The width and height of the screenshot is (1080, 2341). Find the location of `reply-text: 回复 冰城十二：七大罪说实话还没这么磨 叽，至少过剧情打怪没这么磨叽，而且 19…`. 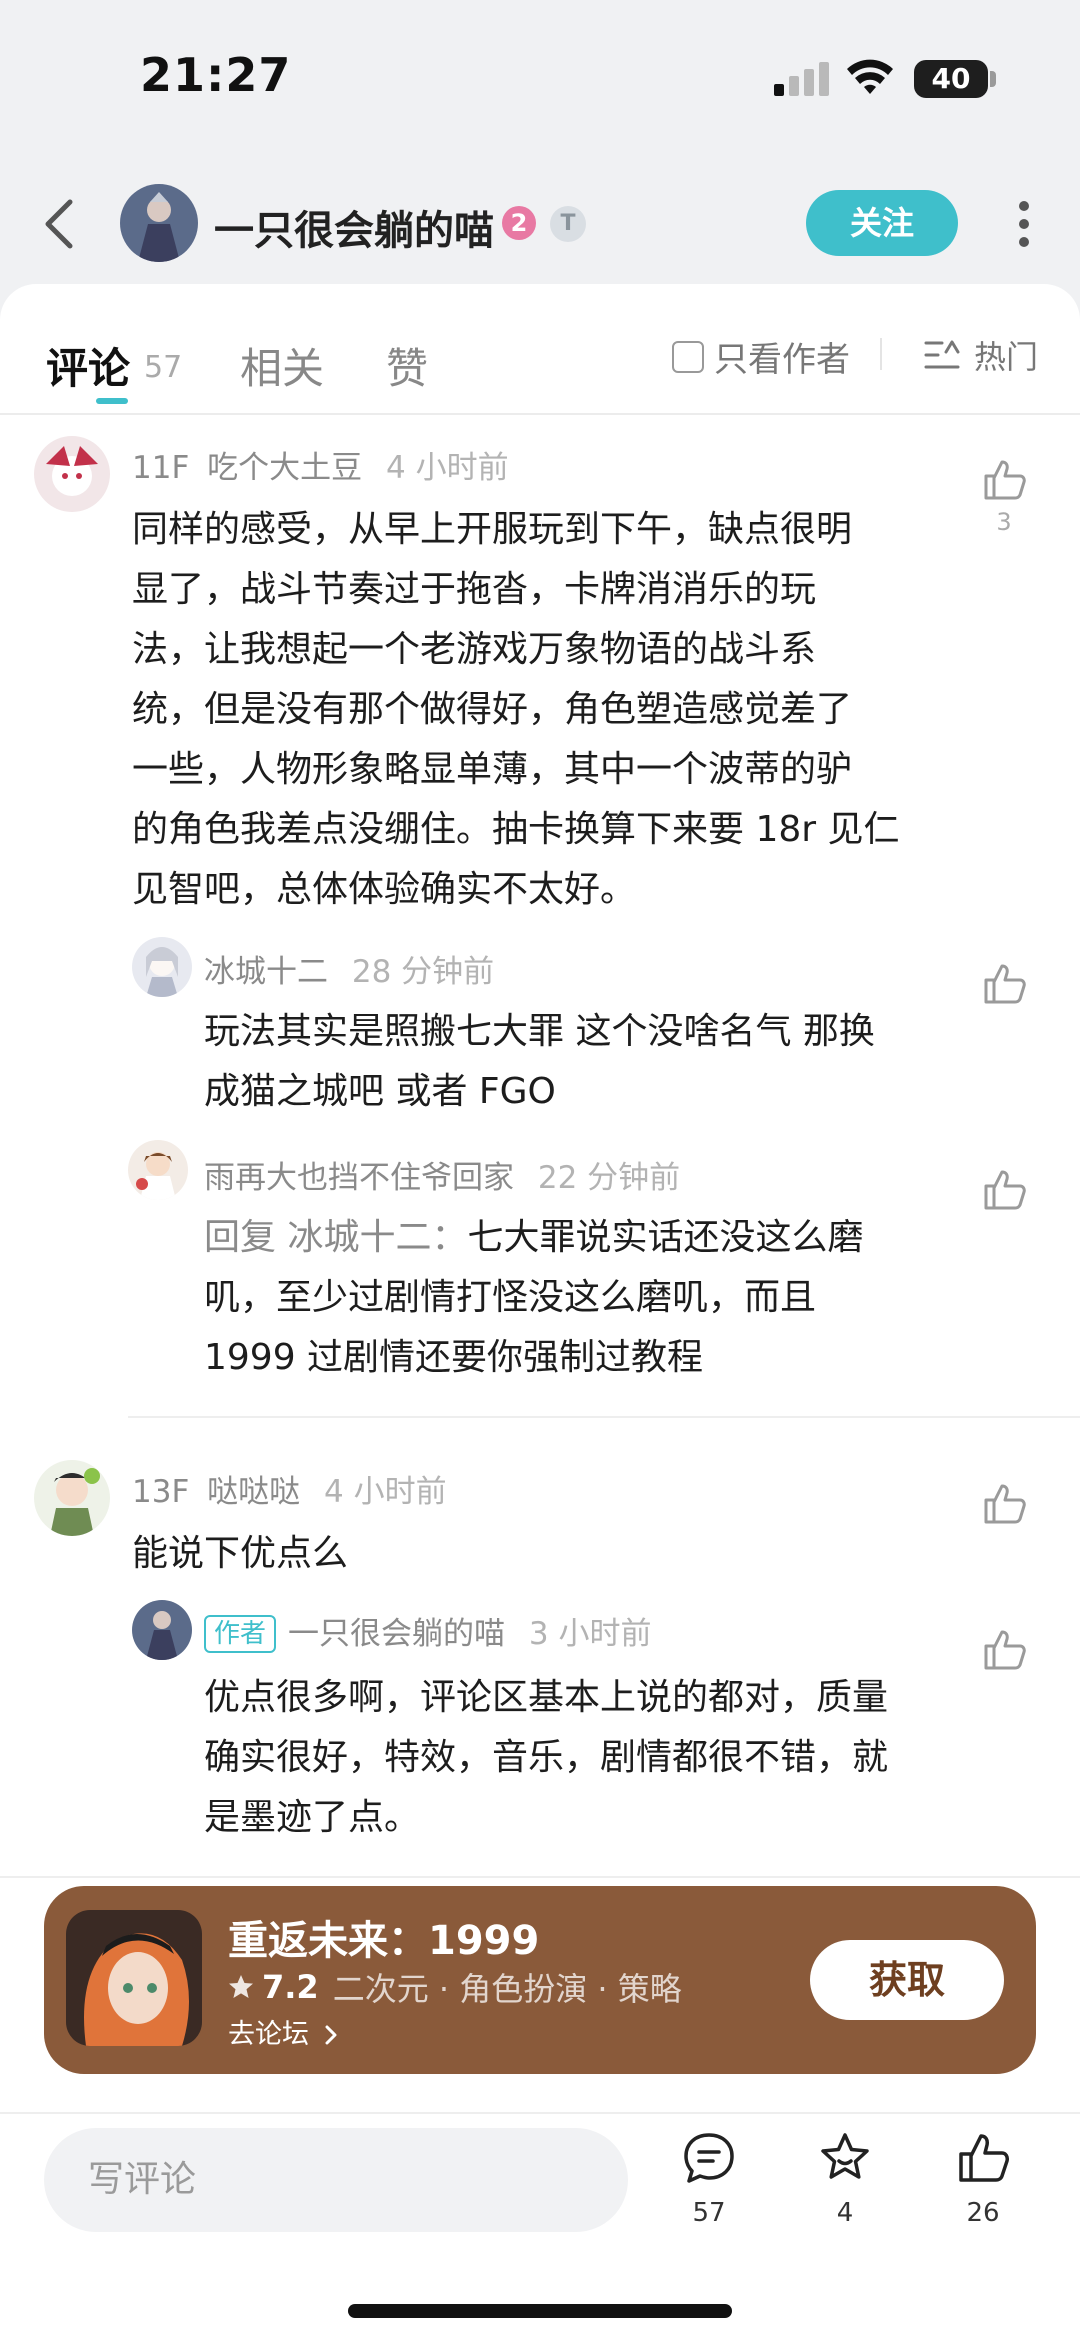

reply-text: 回复 冰城十二：七大罪说实话还没这么磨 叽，至少过剧情打怪没这么磨叽，而且 19… is located at coordinates (584, 1298).